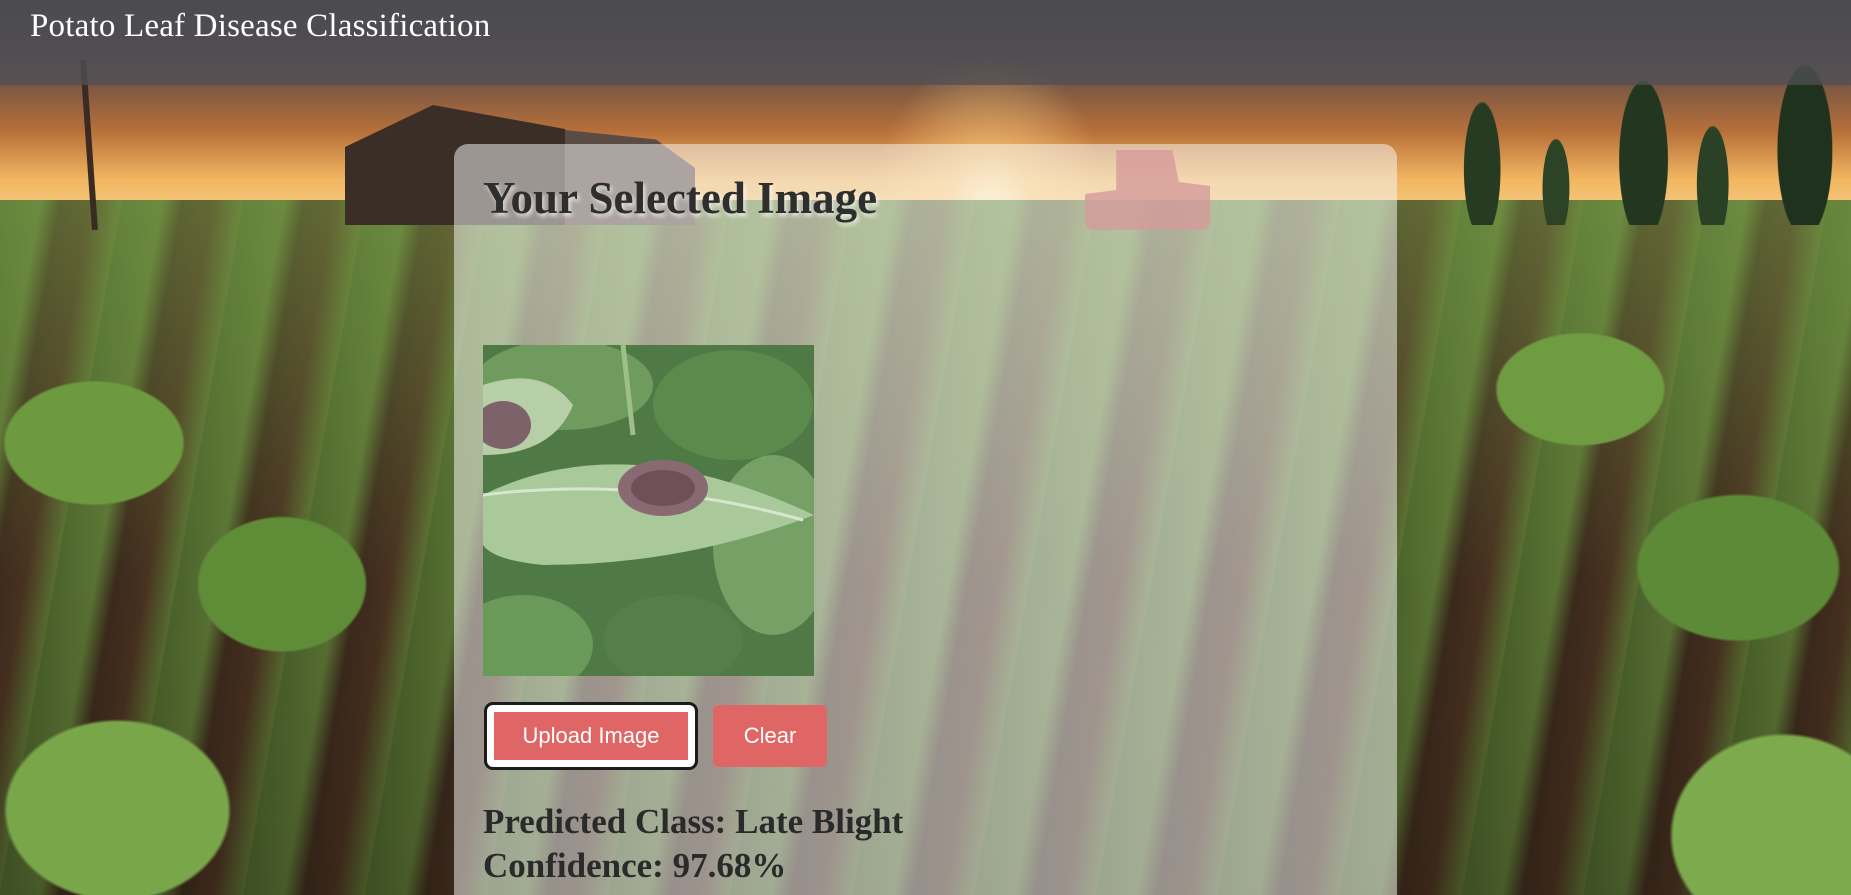 The height and width of the screenshot is (895, 1851). I want to click on app-title: Potato Leaf Disease Classification, so click(260, 26).